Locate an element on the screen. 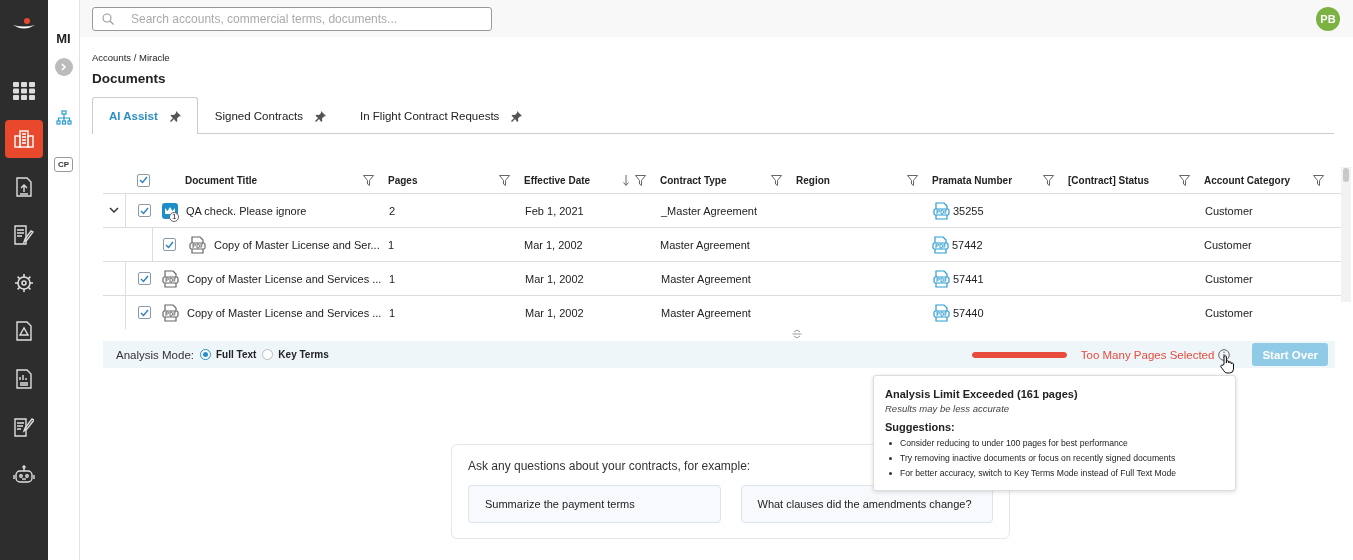 This screenshot has width=1353, height=560. radio-option: Full Text is located at coordinates (228, 354).